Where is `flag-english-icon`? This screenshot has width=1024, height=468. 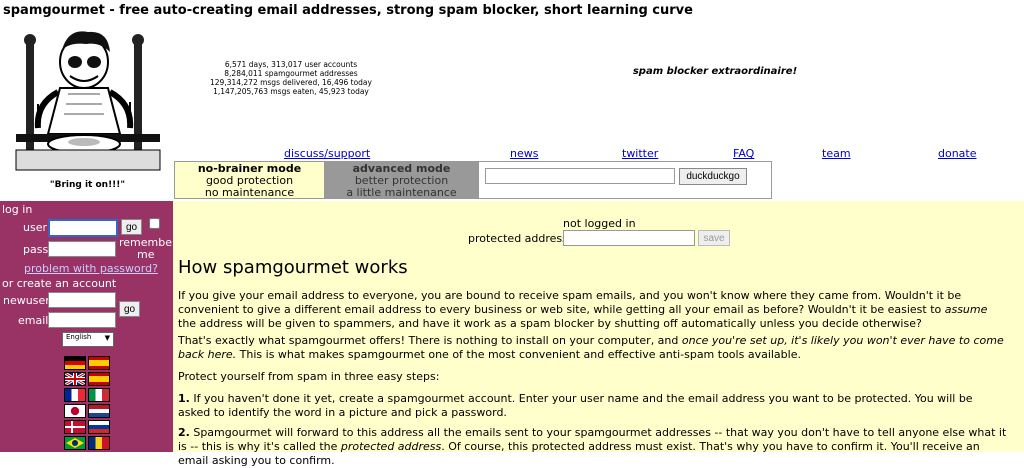
flag-english-icon is located at coordinates (75, 379).